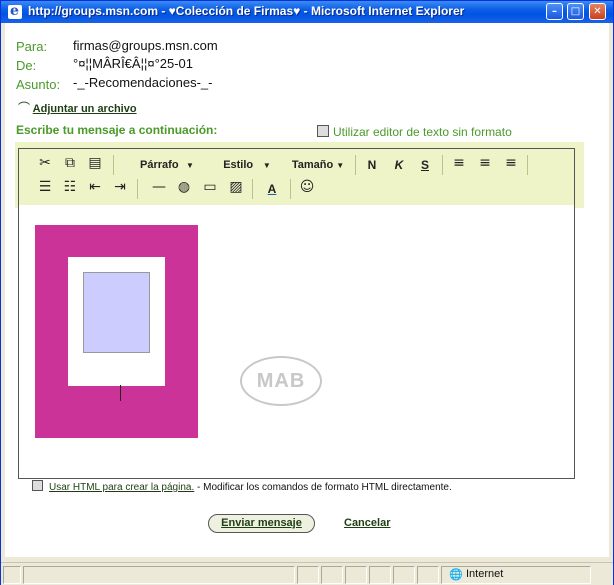 This screenshot has width=614, height=585. Describe the element at coordinates (459, 165) in the screenshot. I see `align-left-icon: ≡` at that location.